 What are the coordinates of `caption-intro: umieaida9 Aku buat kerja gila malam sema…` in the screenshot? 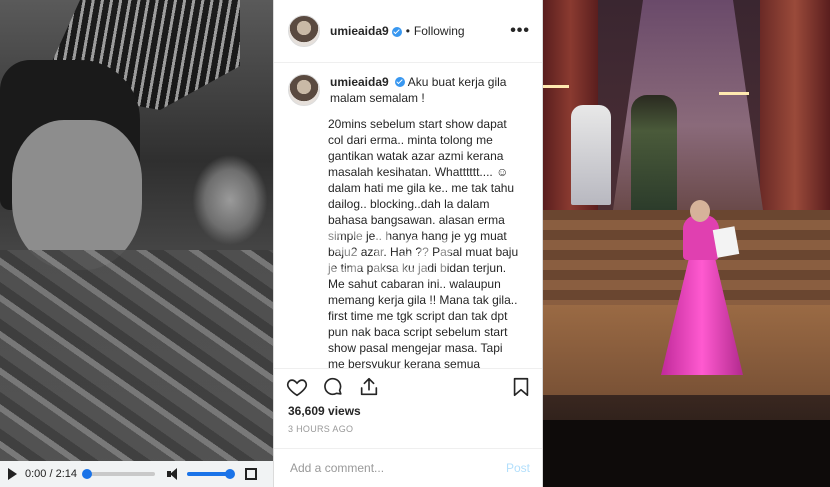 It's located at (430, 90).